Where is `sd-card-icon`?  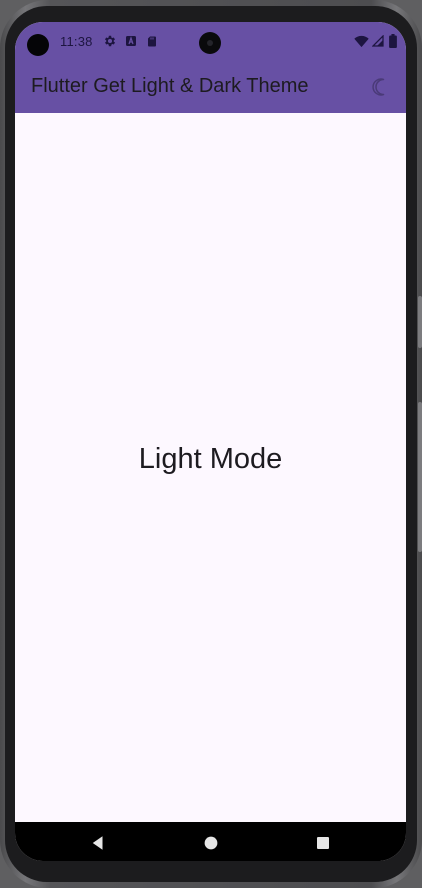 sd-card-icon is located at coordinates (152, 41).